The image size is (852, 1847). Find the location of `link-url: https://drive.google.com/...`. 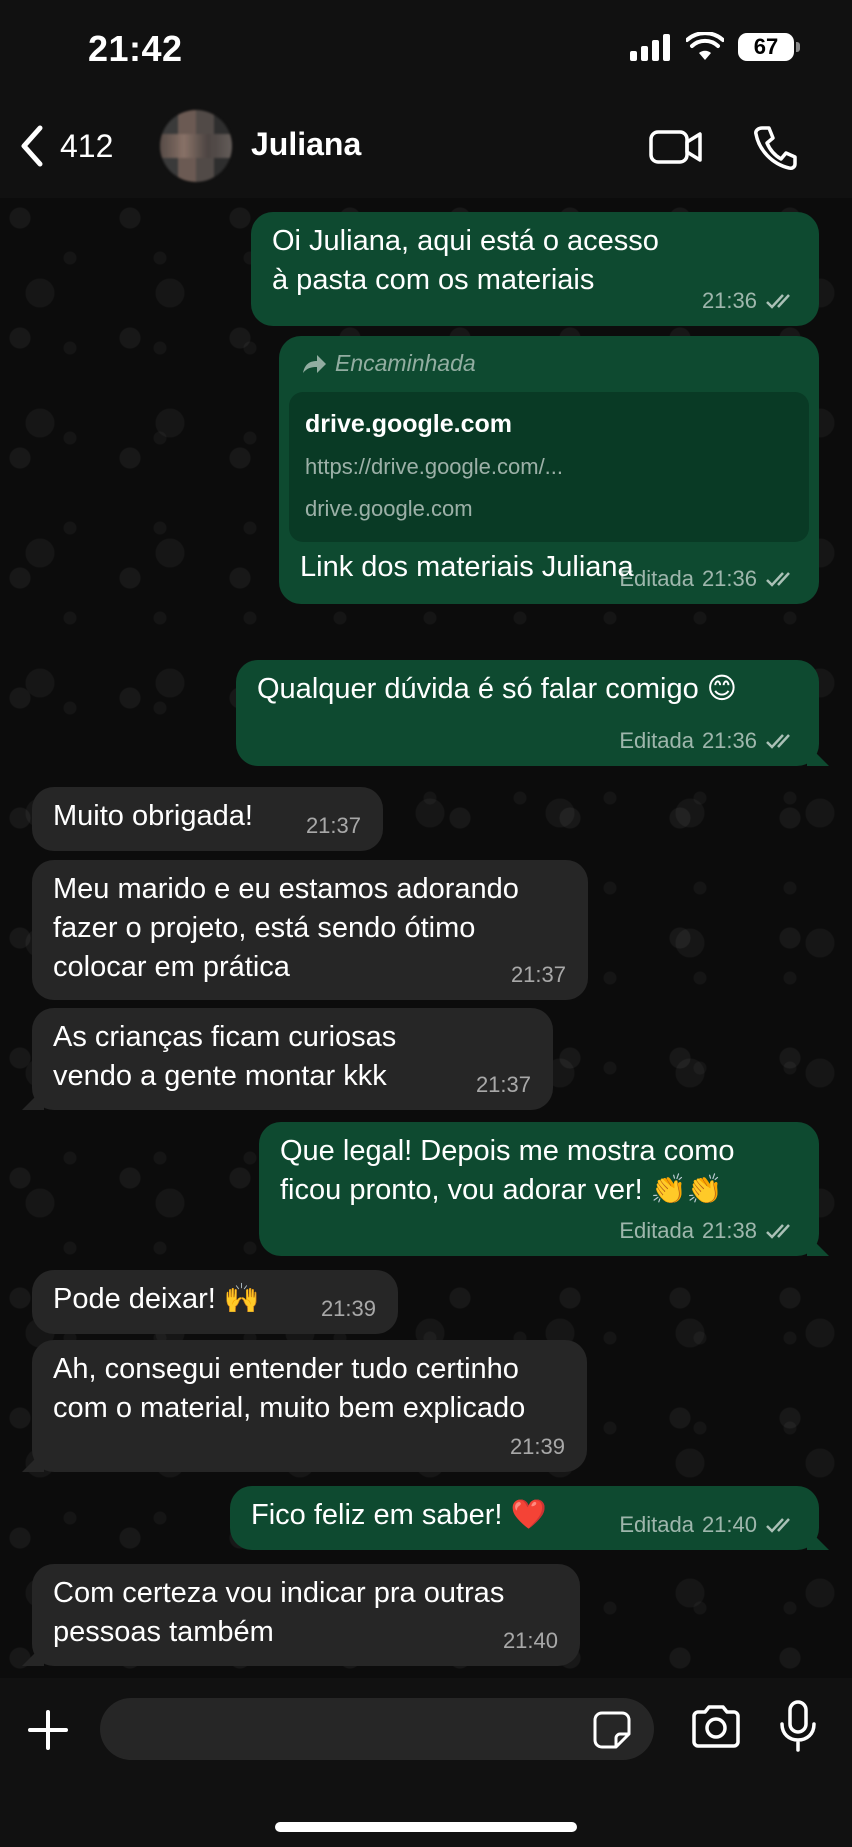

link-url: https://drive.google.com/... is located at coordinates (434, 466).